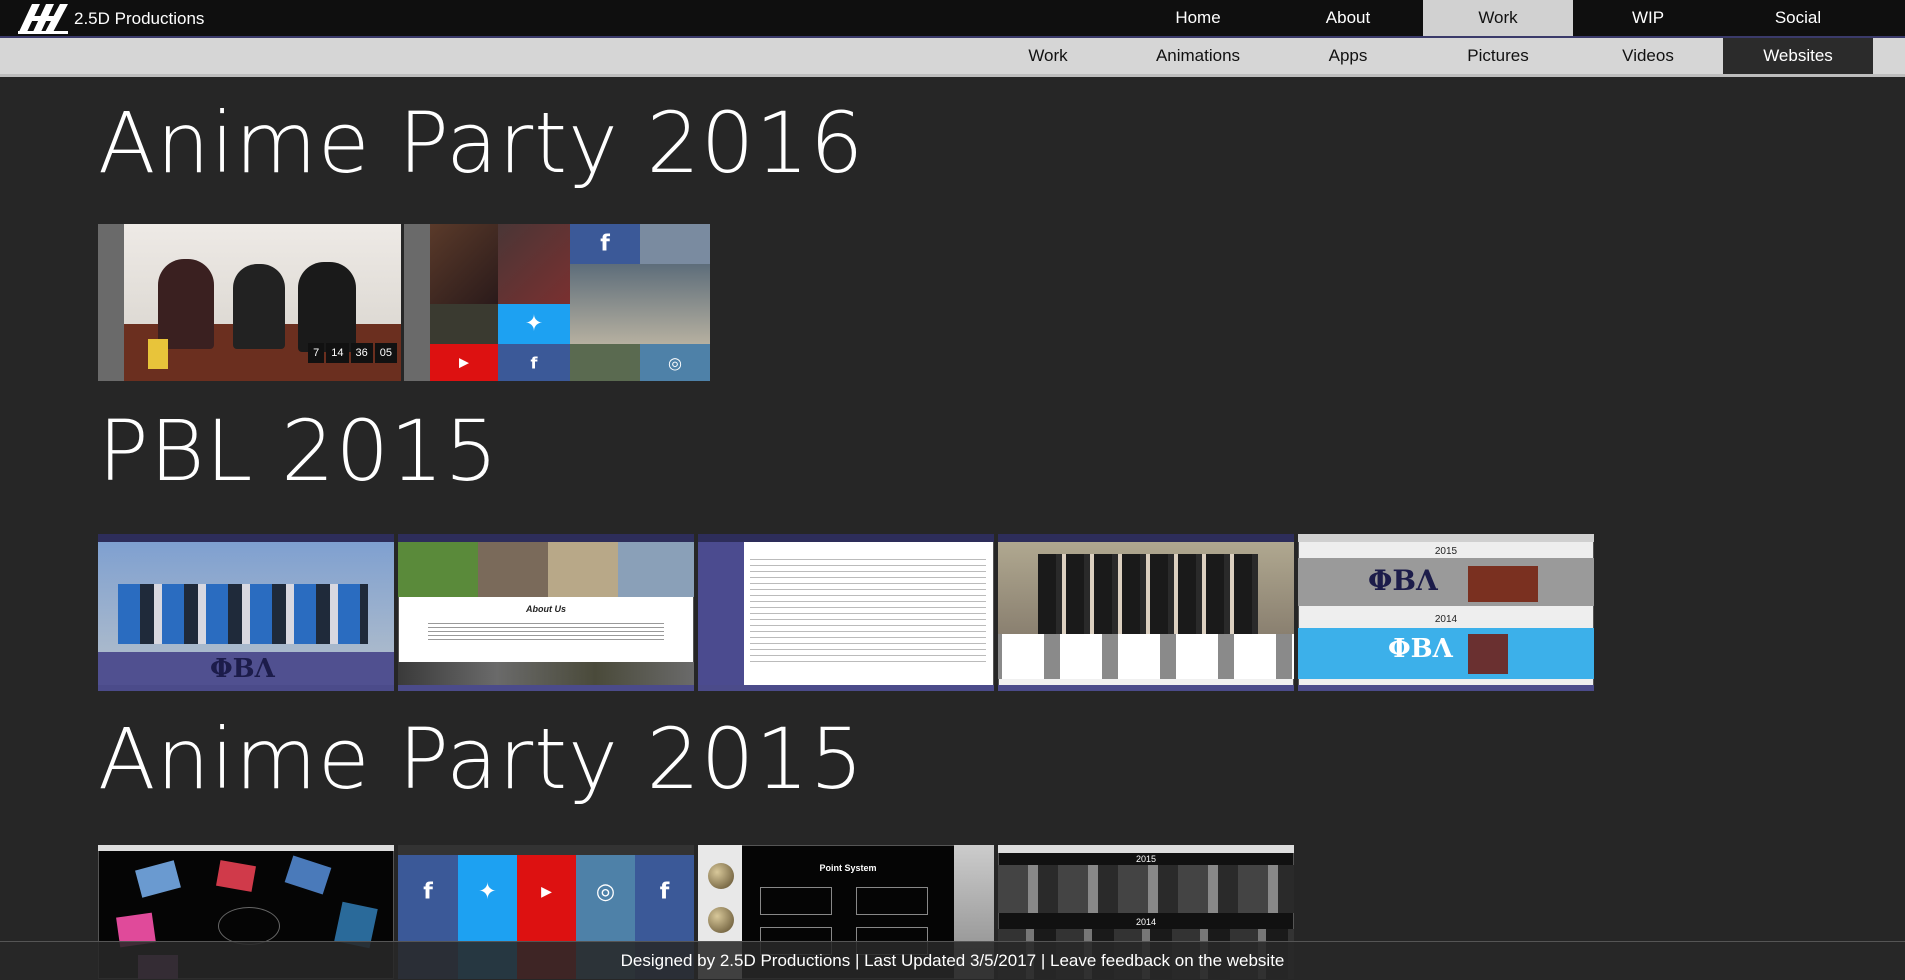  I want to click on brand-name: 2.5D Productions, so click(139, 18).